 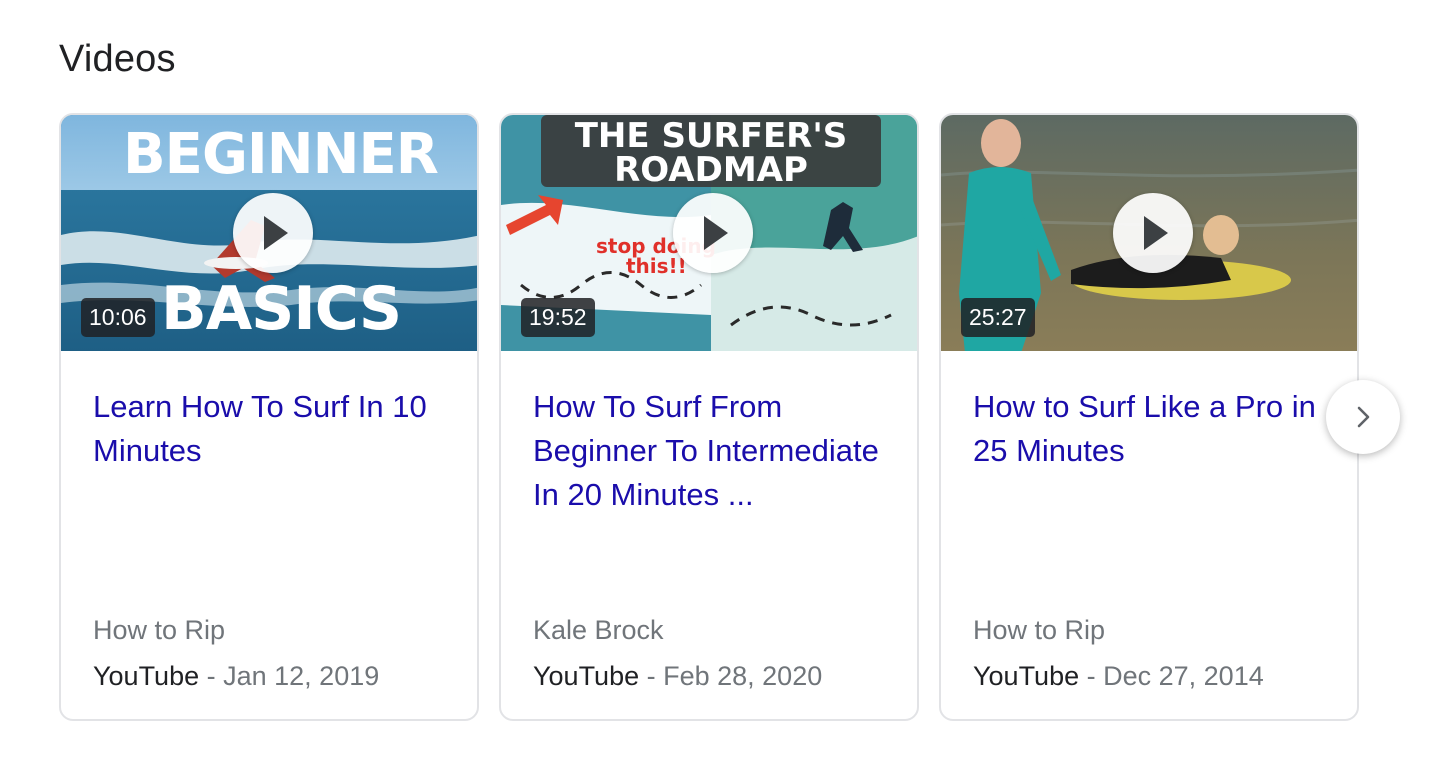 What do you see at coordinates (998, 317) in the screenshot?
I see `video-duration: 25:27` at bounding box center [998, 317].